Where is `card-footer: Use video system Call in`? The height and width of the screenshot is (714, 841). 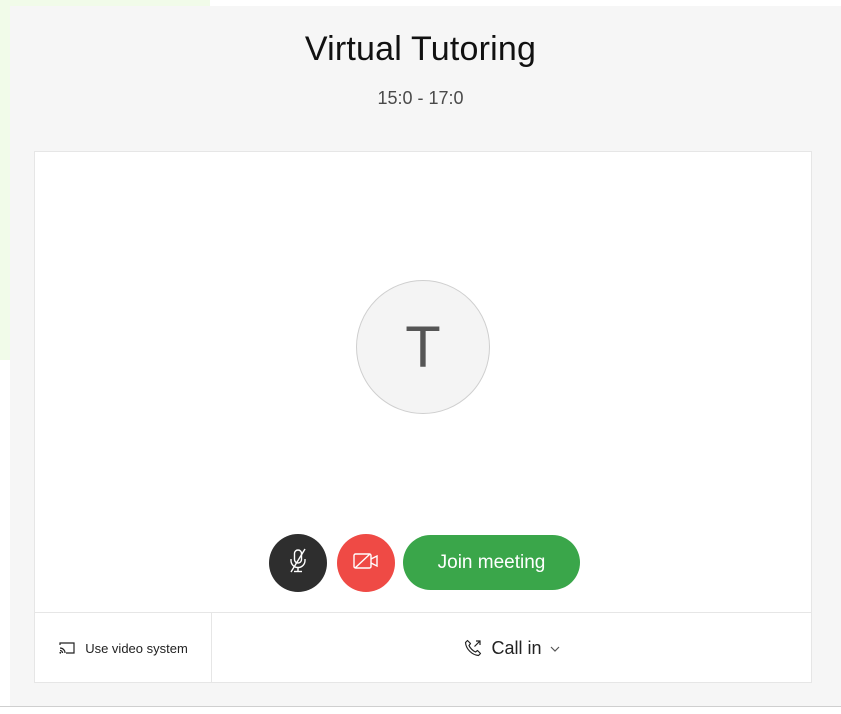
card-footer: Use video system Call in is located at coordinates (423, 647).